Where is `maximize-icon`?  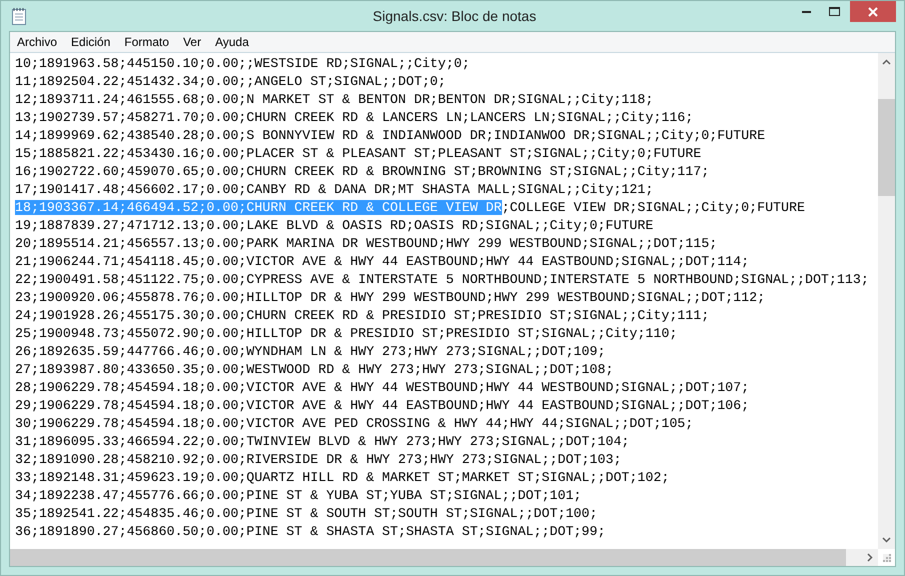
maximize-icon is located at coordinates (834, 11).